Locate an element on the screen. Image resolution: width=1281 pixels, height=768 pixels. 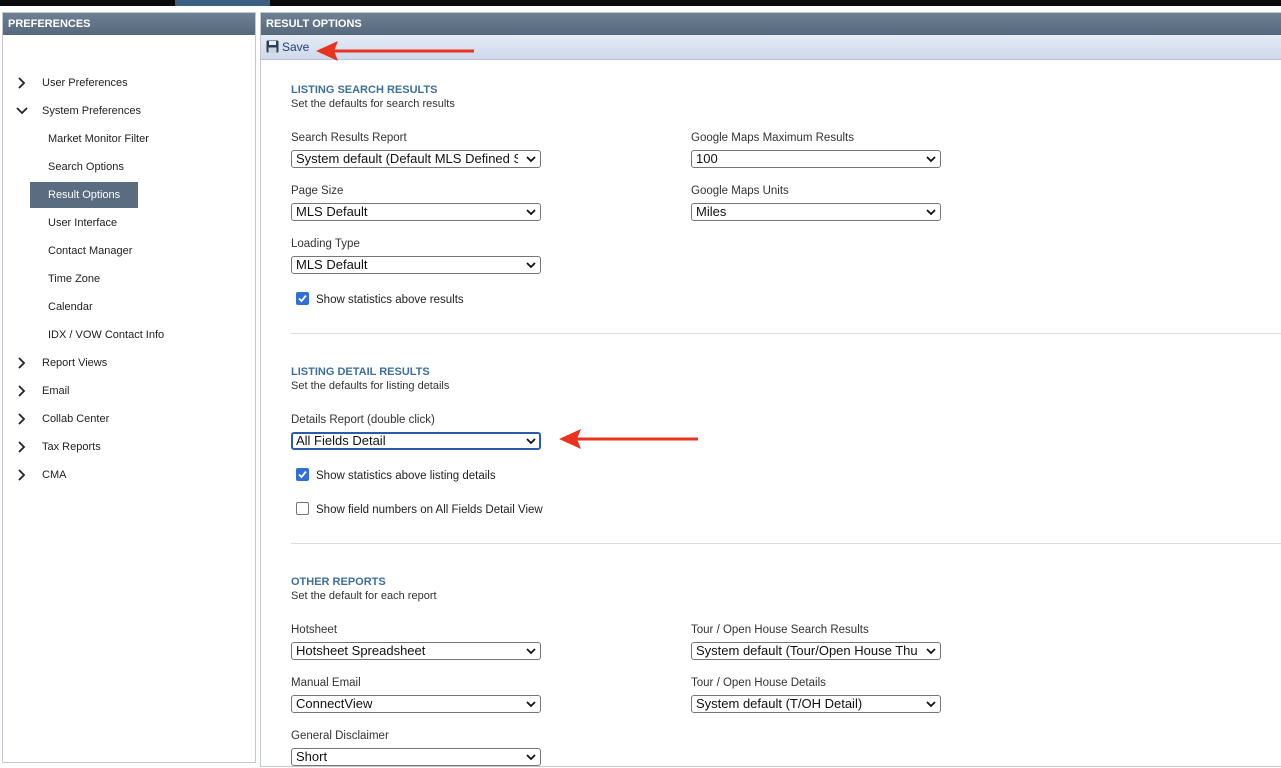
section-title-other-reports: OTHER REPORTS is located at coordinates (338, 582).